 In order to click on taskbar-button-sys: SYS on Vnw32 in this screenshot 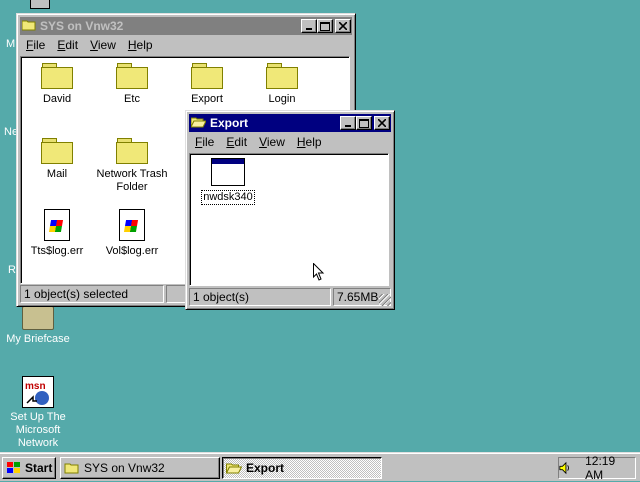, I will do `click(140, 468)`.